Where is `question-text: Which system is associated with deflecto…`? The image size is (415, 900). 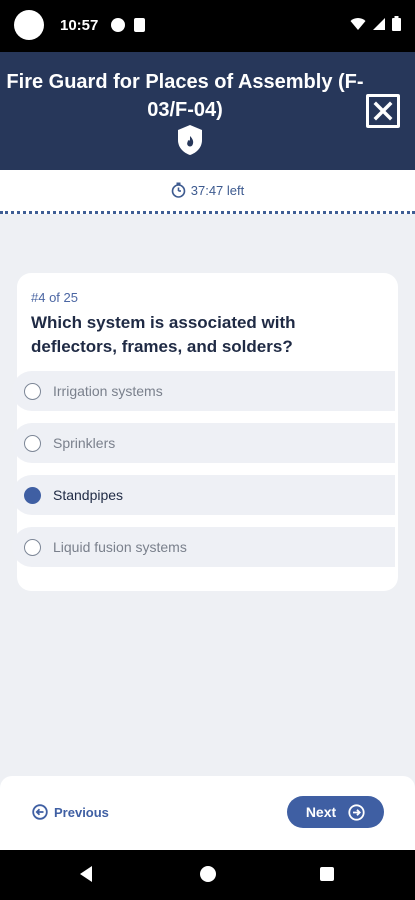
question-text: Which system is associated with deflecto… is located at coordinates (163, 334).